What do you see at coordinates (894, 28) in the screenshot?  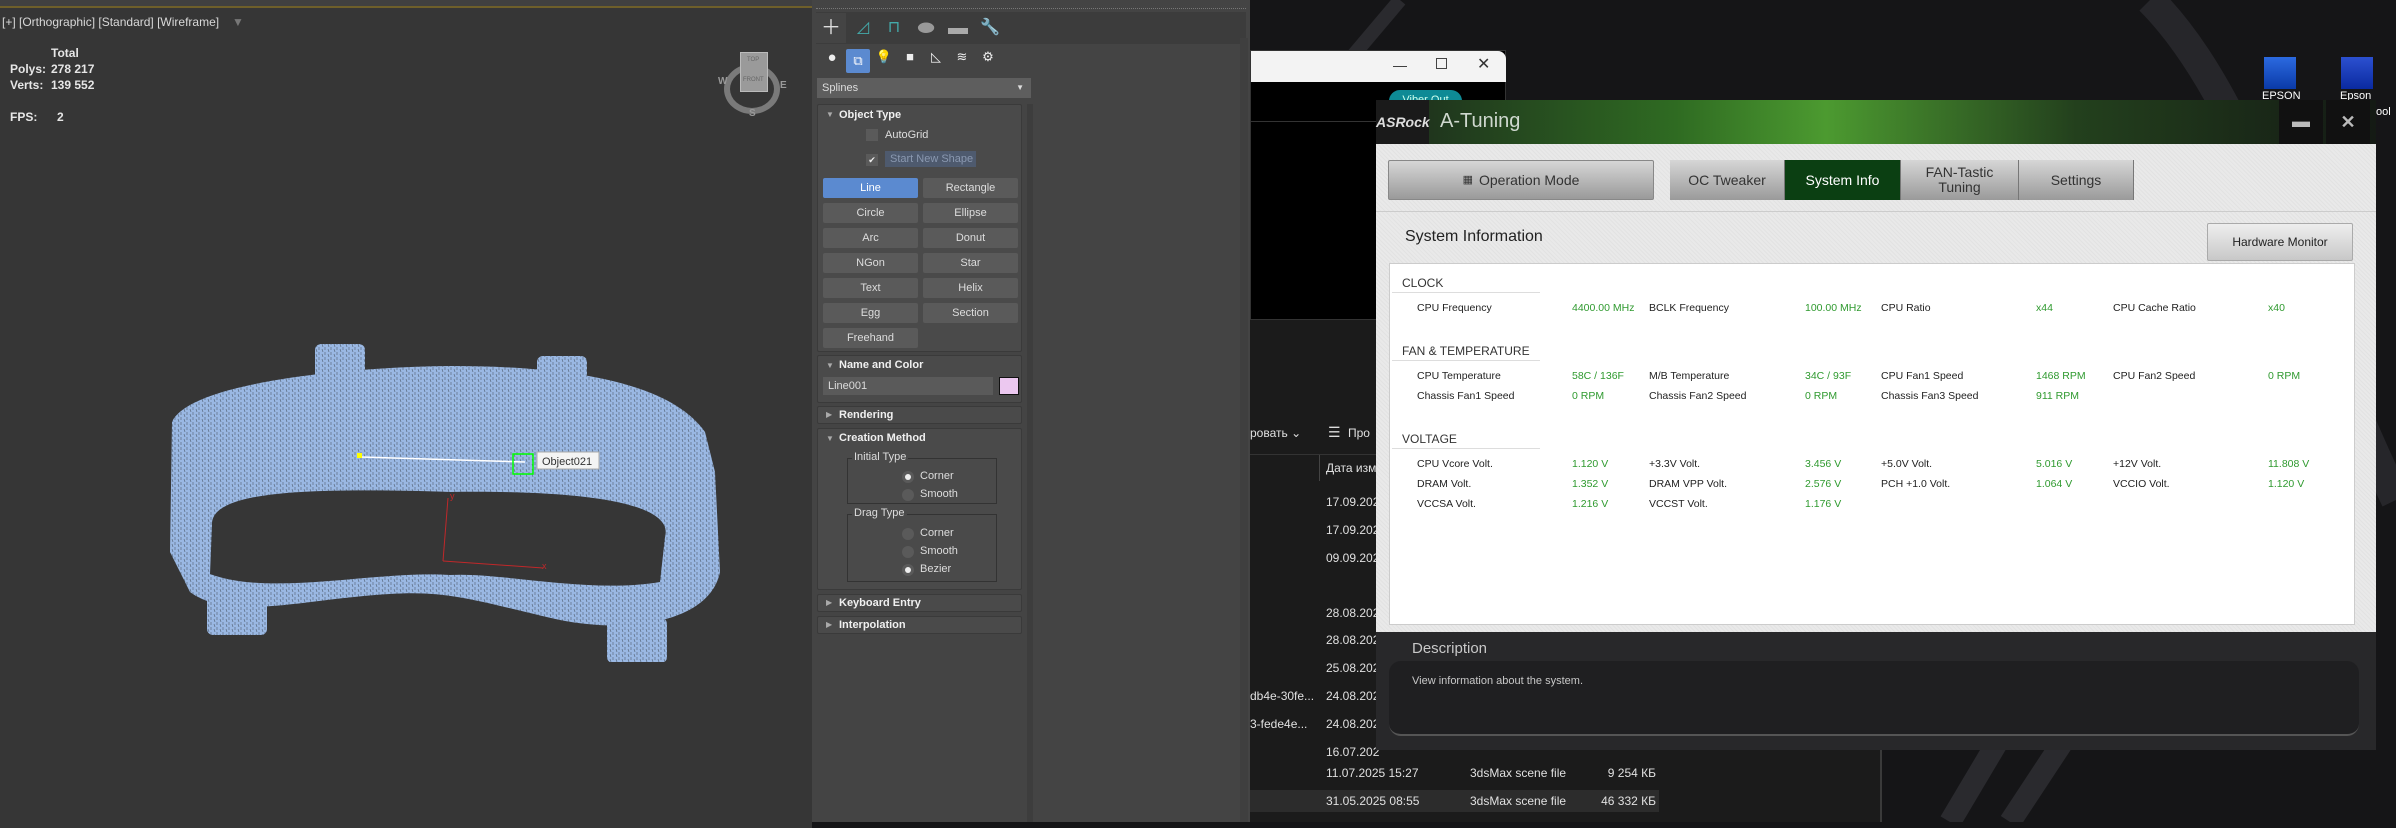 I see `hierarchy-tab-icon: ⊓` at bounding box center [894, 28].